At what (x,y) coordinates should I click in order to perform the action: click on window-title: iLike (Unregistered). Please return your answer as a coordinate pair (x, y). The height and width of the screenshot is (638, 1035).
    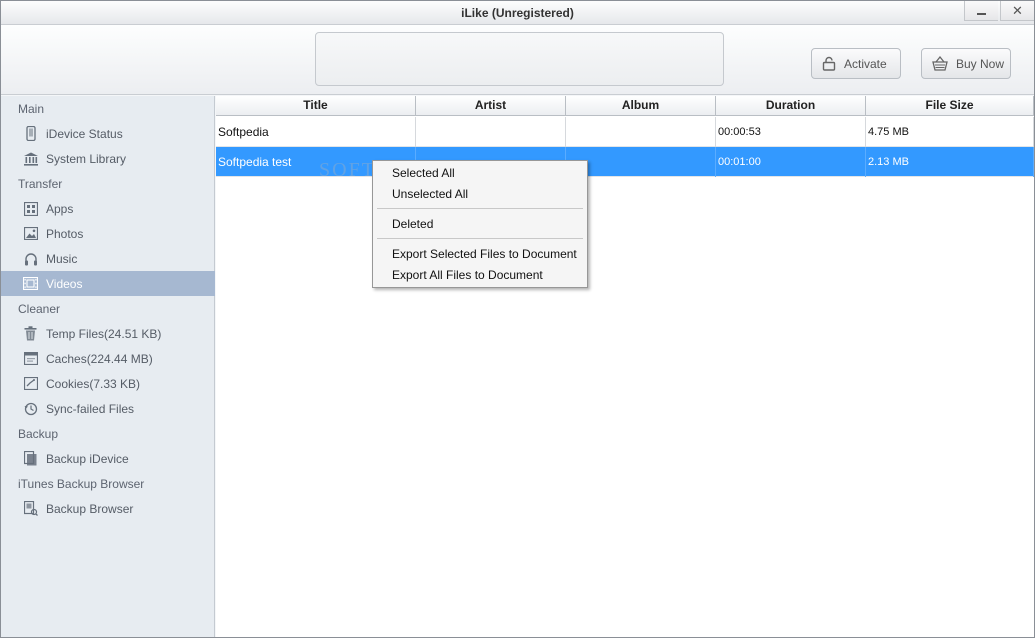
    Looking at the image, I should click on (517, 13).